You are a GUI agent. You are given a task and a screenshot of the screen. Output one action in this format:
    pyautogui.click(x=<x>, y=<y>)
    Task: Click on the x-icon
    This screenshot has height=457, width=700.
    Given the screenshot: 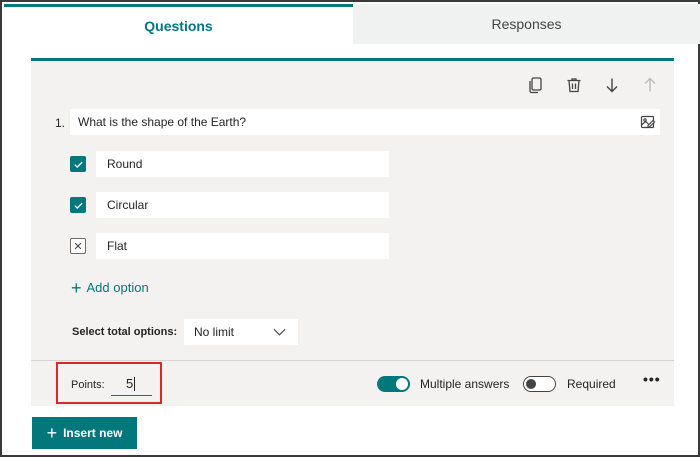 What is the action you would take?
    pyautogui.click(x=78, y=246)
    